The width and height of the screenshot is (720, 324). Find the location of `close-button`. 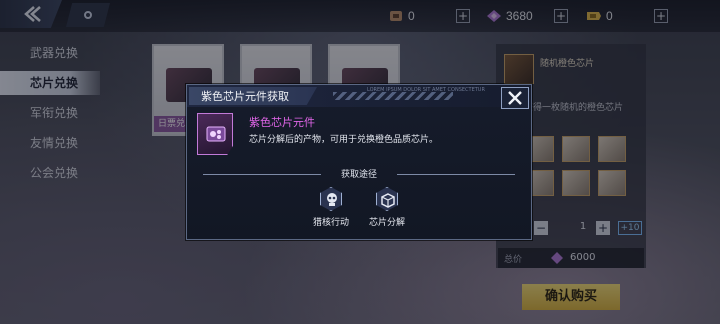

close-button is located at coordinates (515, 98).